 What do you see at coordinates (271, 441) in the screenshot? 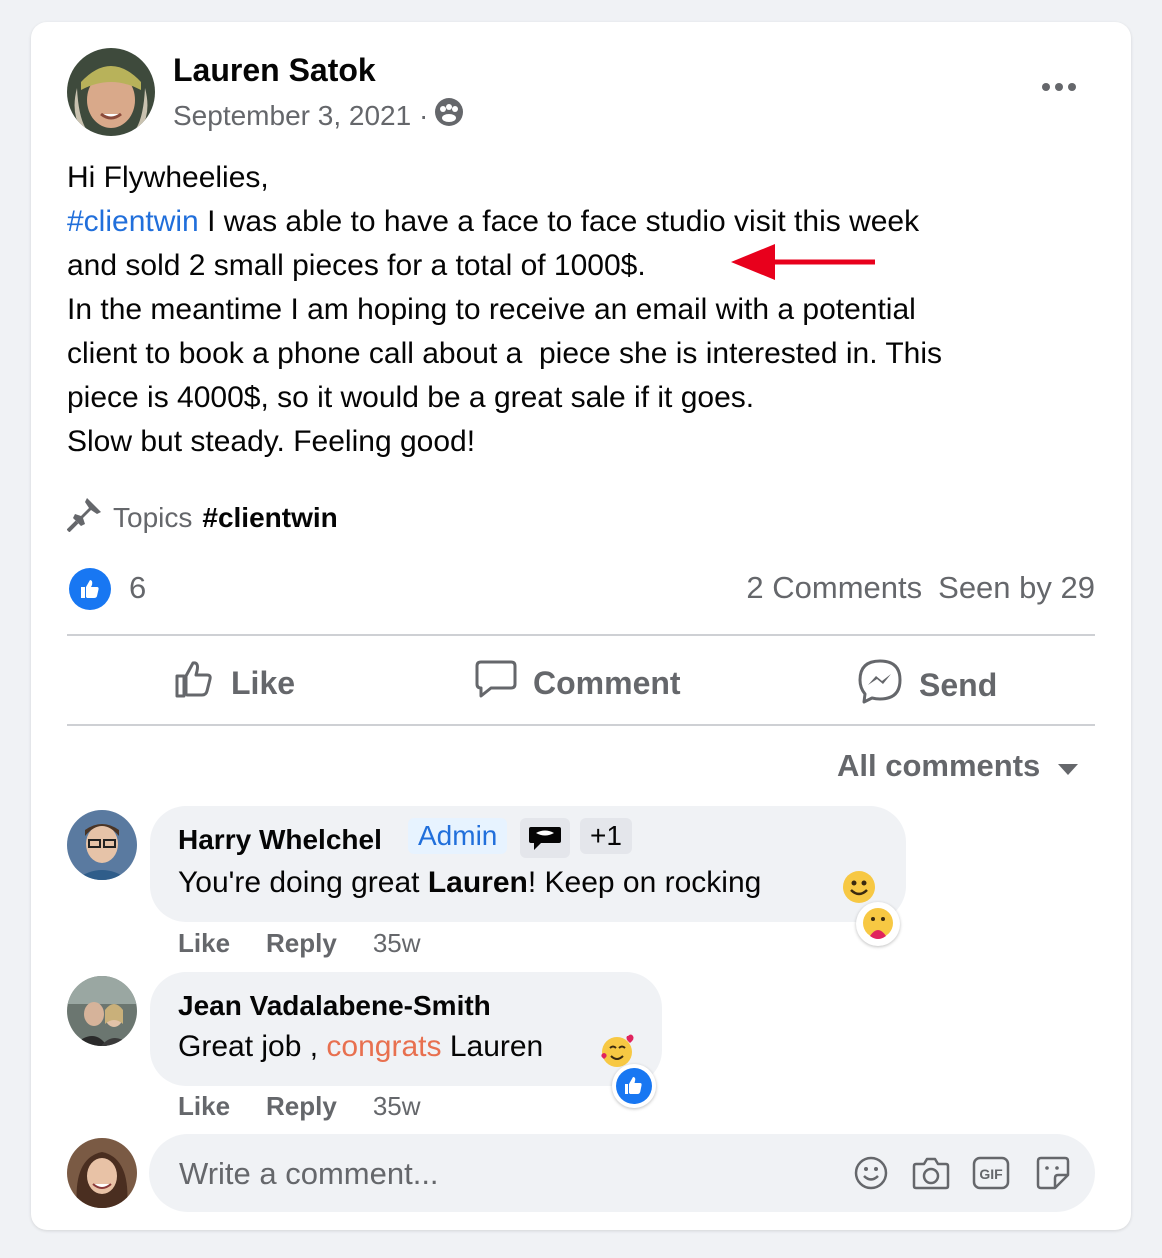
I see `post-line: Slow but steady. Feeling good!` at bounding box center [271, 441].